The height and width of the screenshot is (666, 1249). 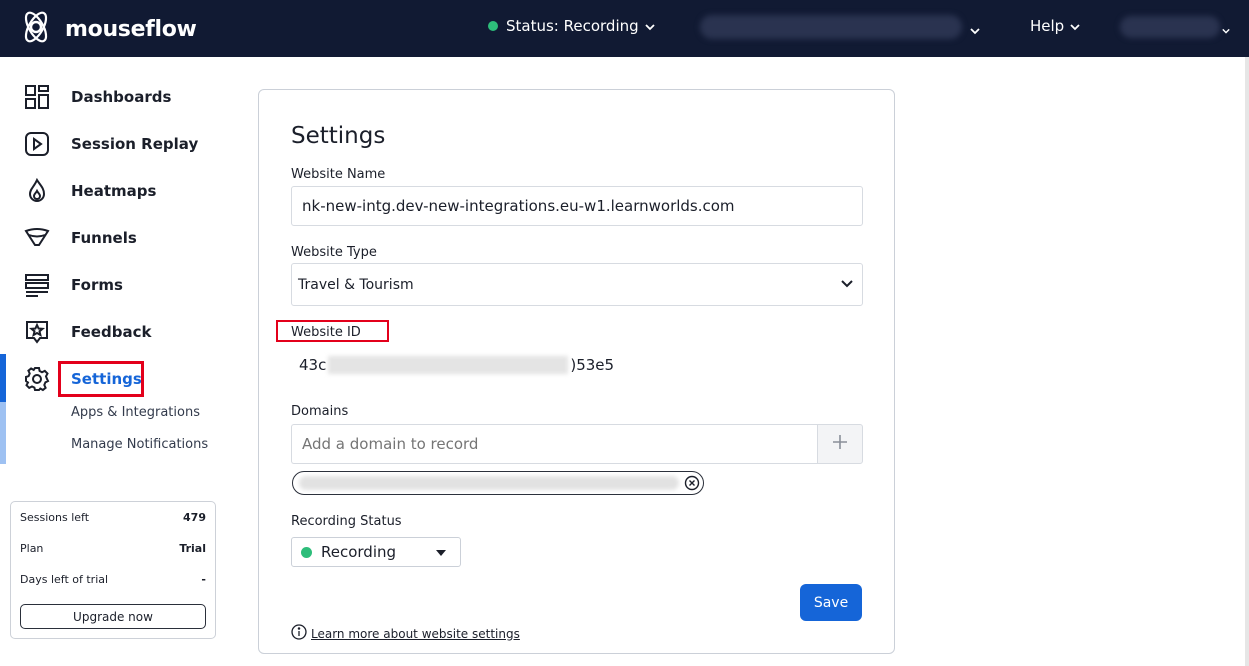 I want to click on learn-more: Learn more about website settings, so click(x=405, y=633).